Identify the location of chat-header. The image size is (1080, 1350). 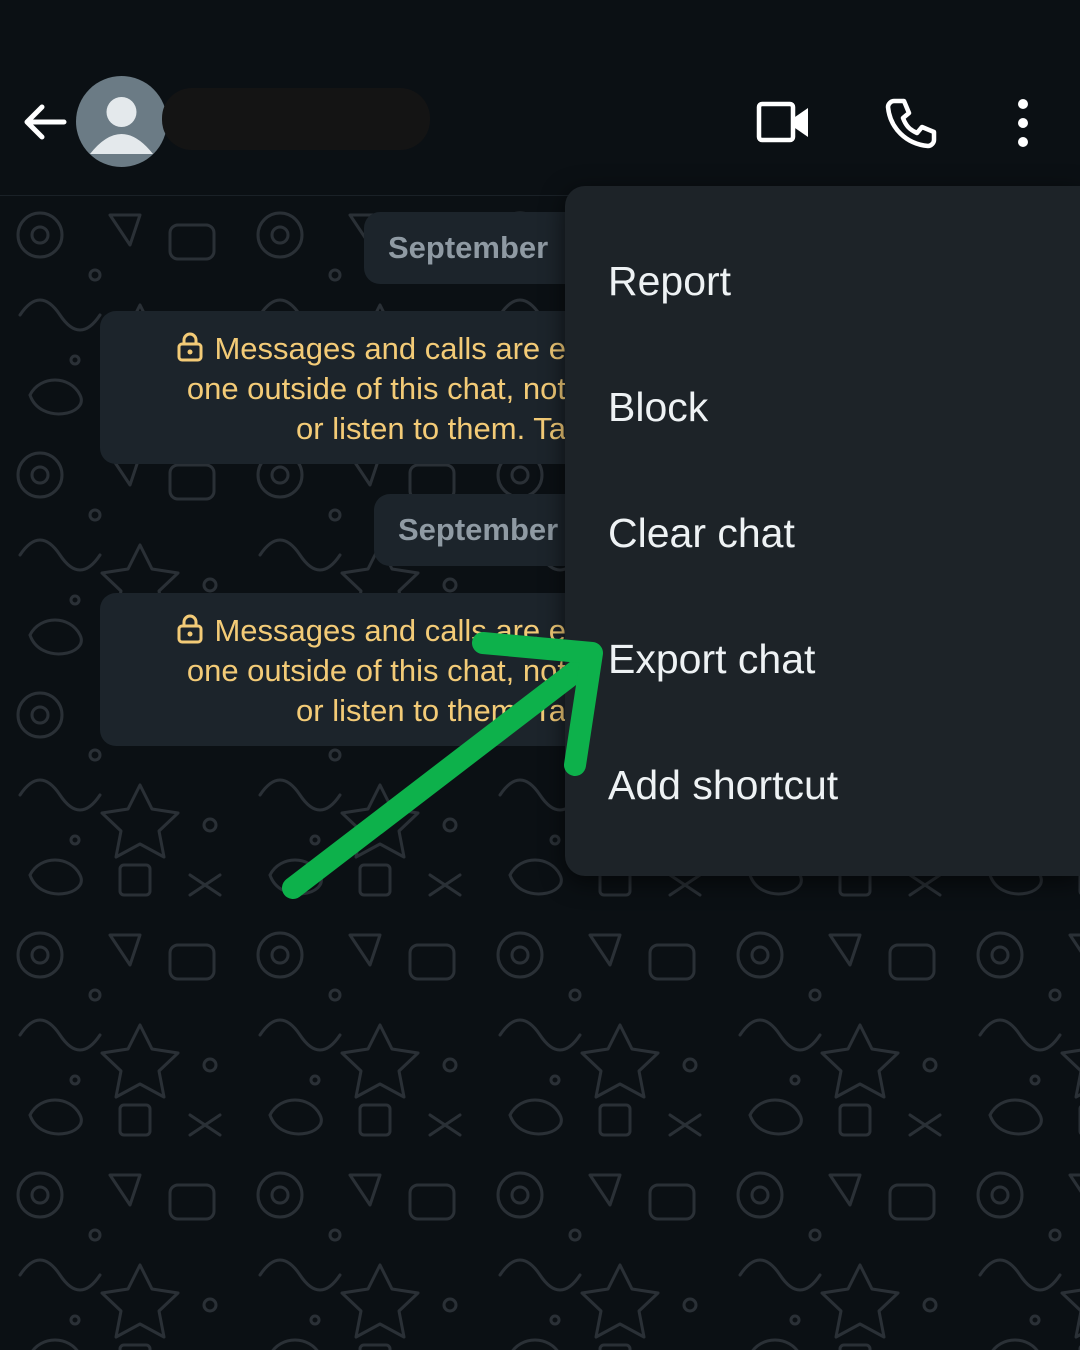
(540, 98).